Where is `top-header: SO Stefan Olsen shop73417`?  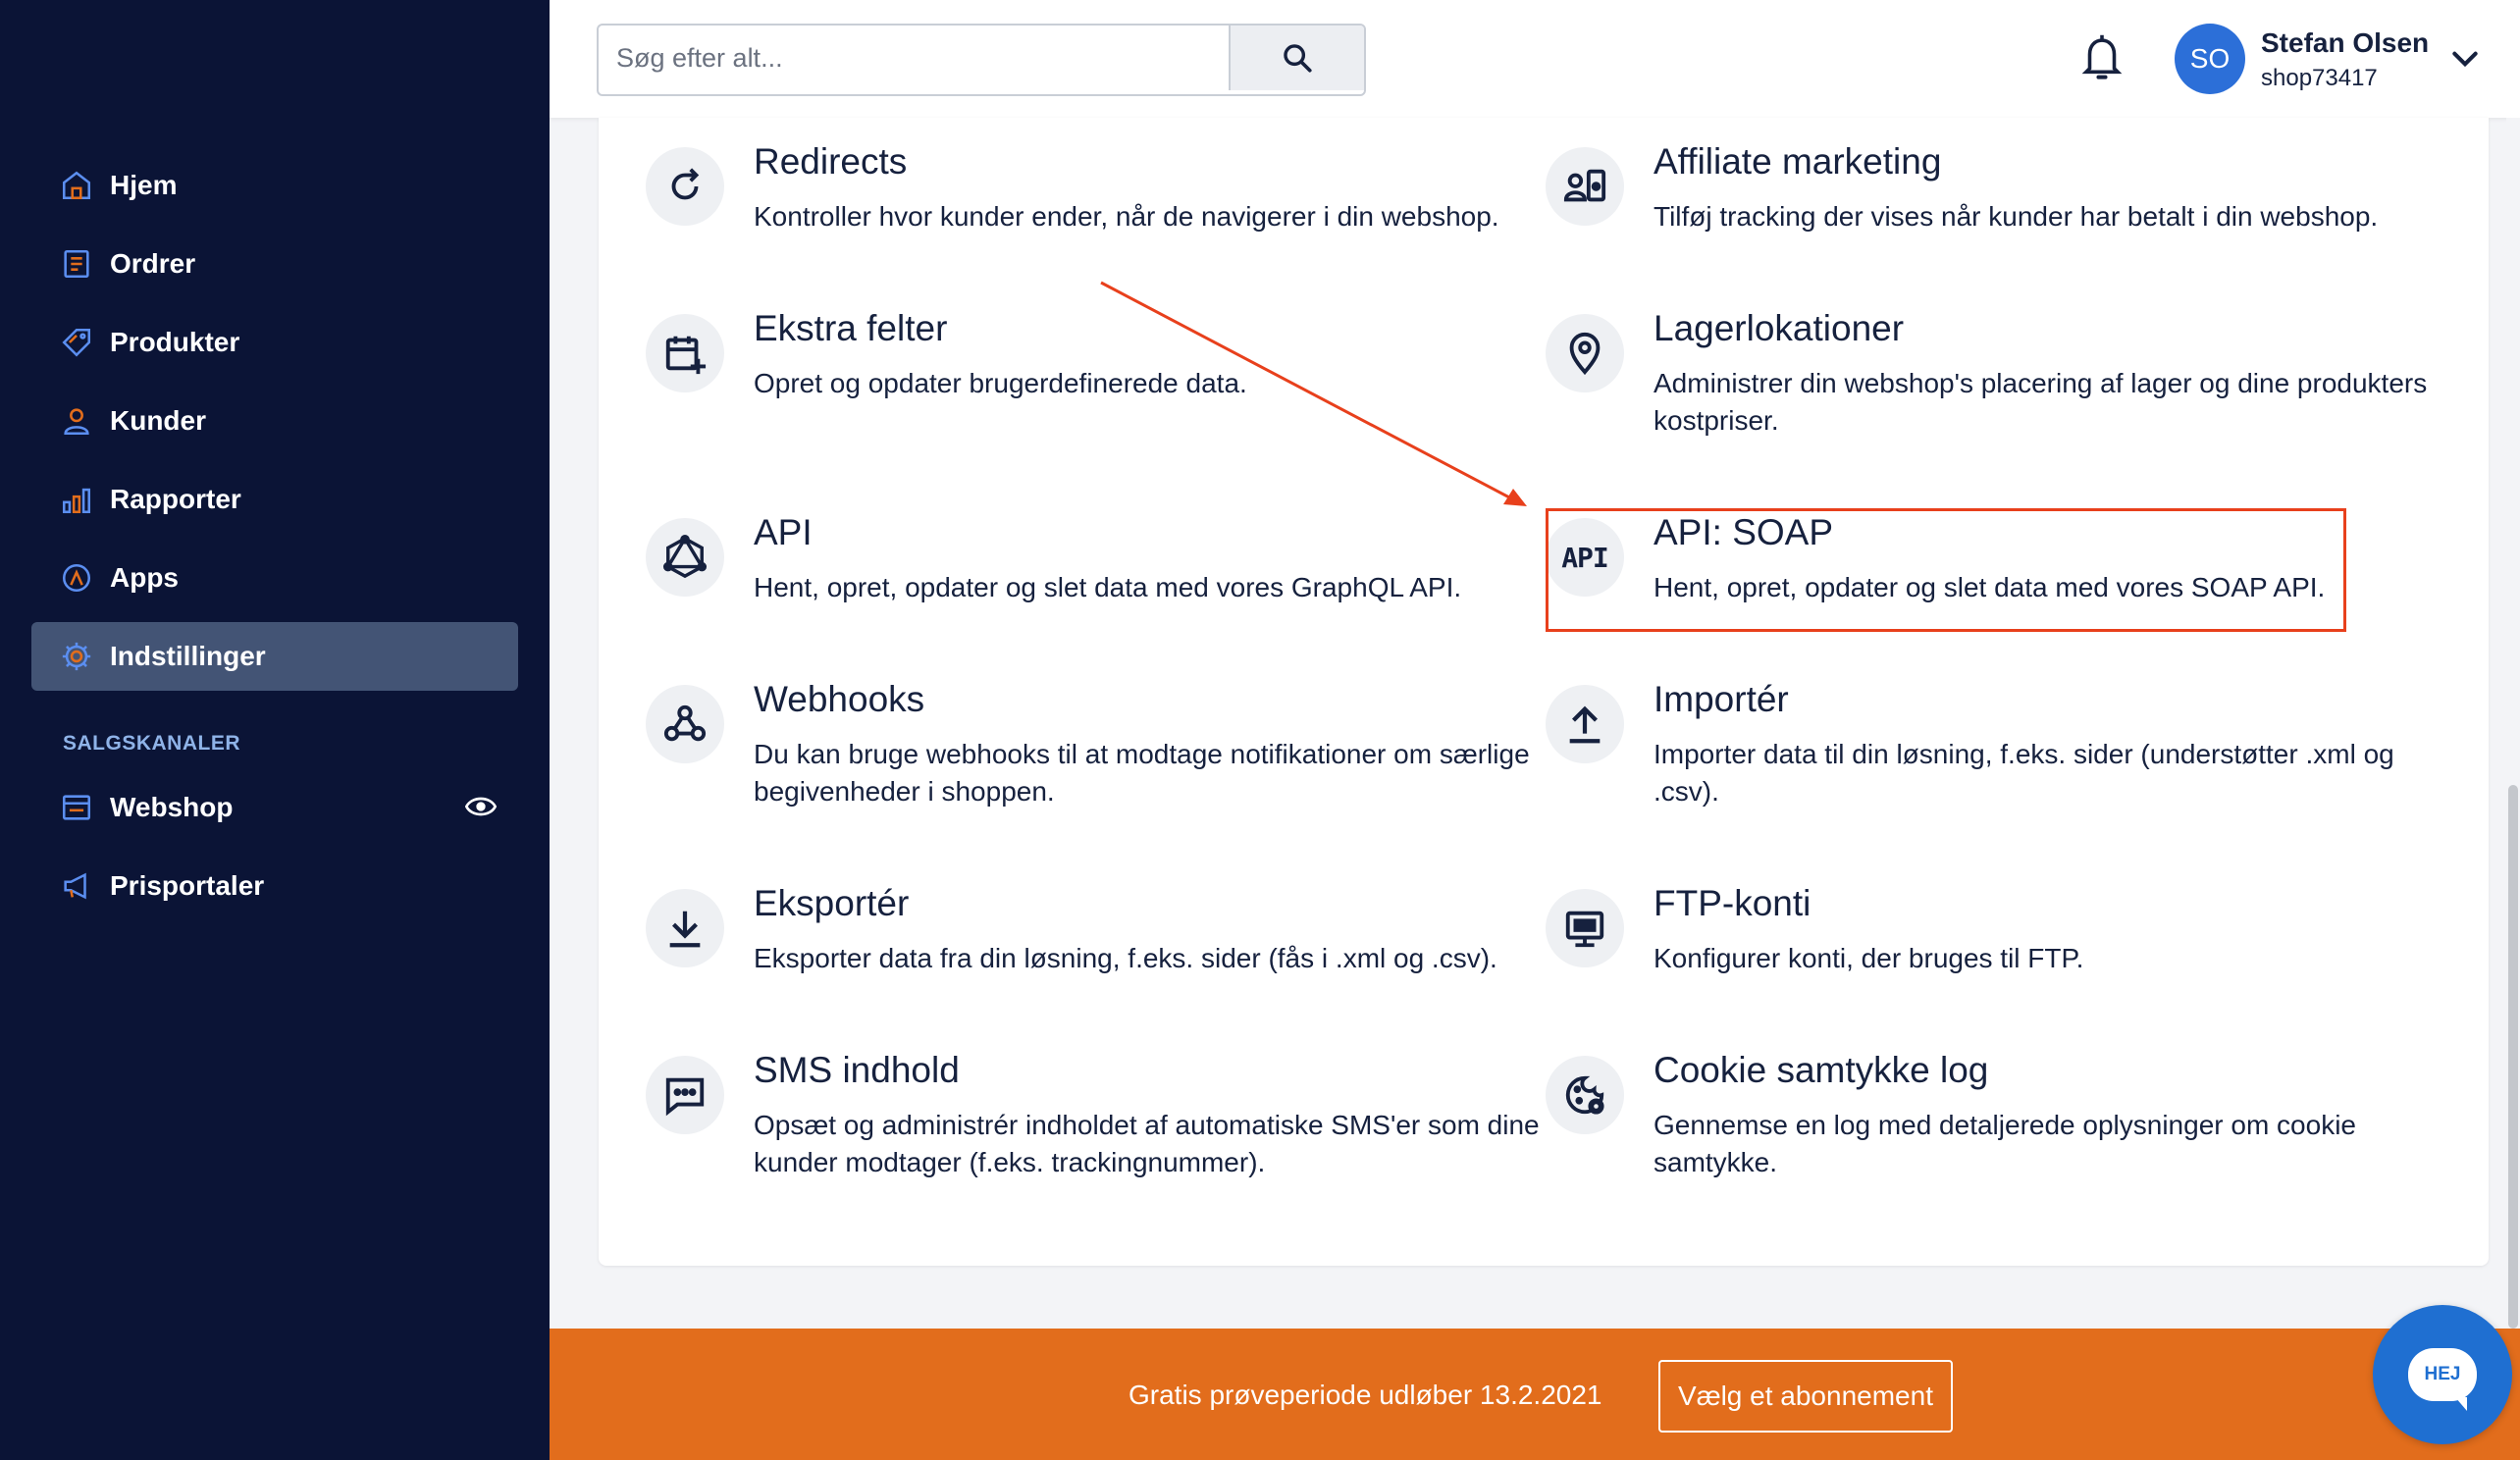
top-header: SO Stefan Olsen shop73417 is located at coordinates (1535, 59).